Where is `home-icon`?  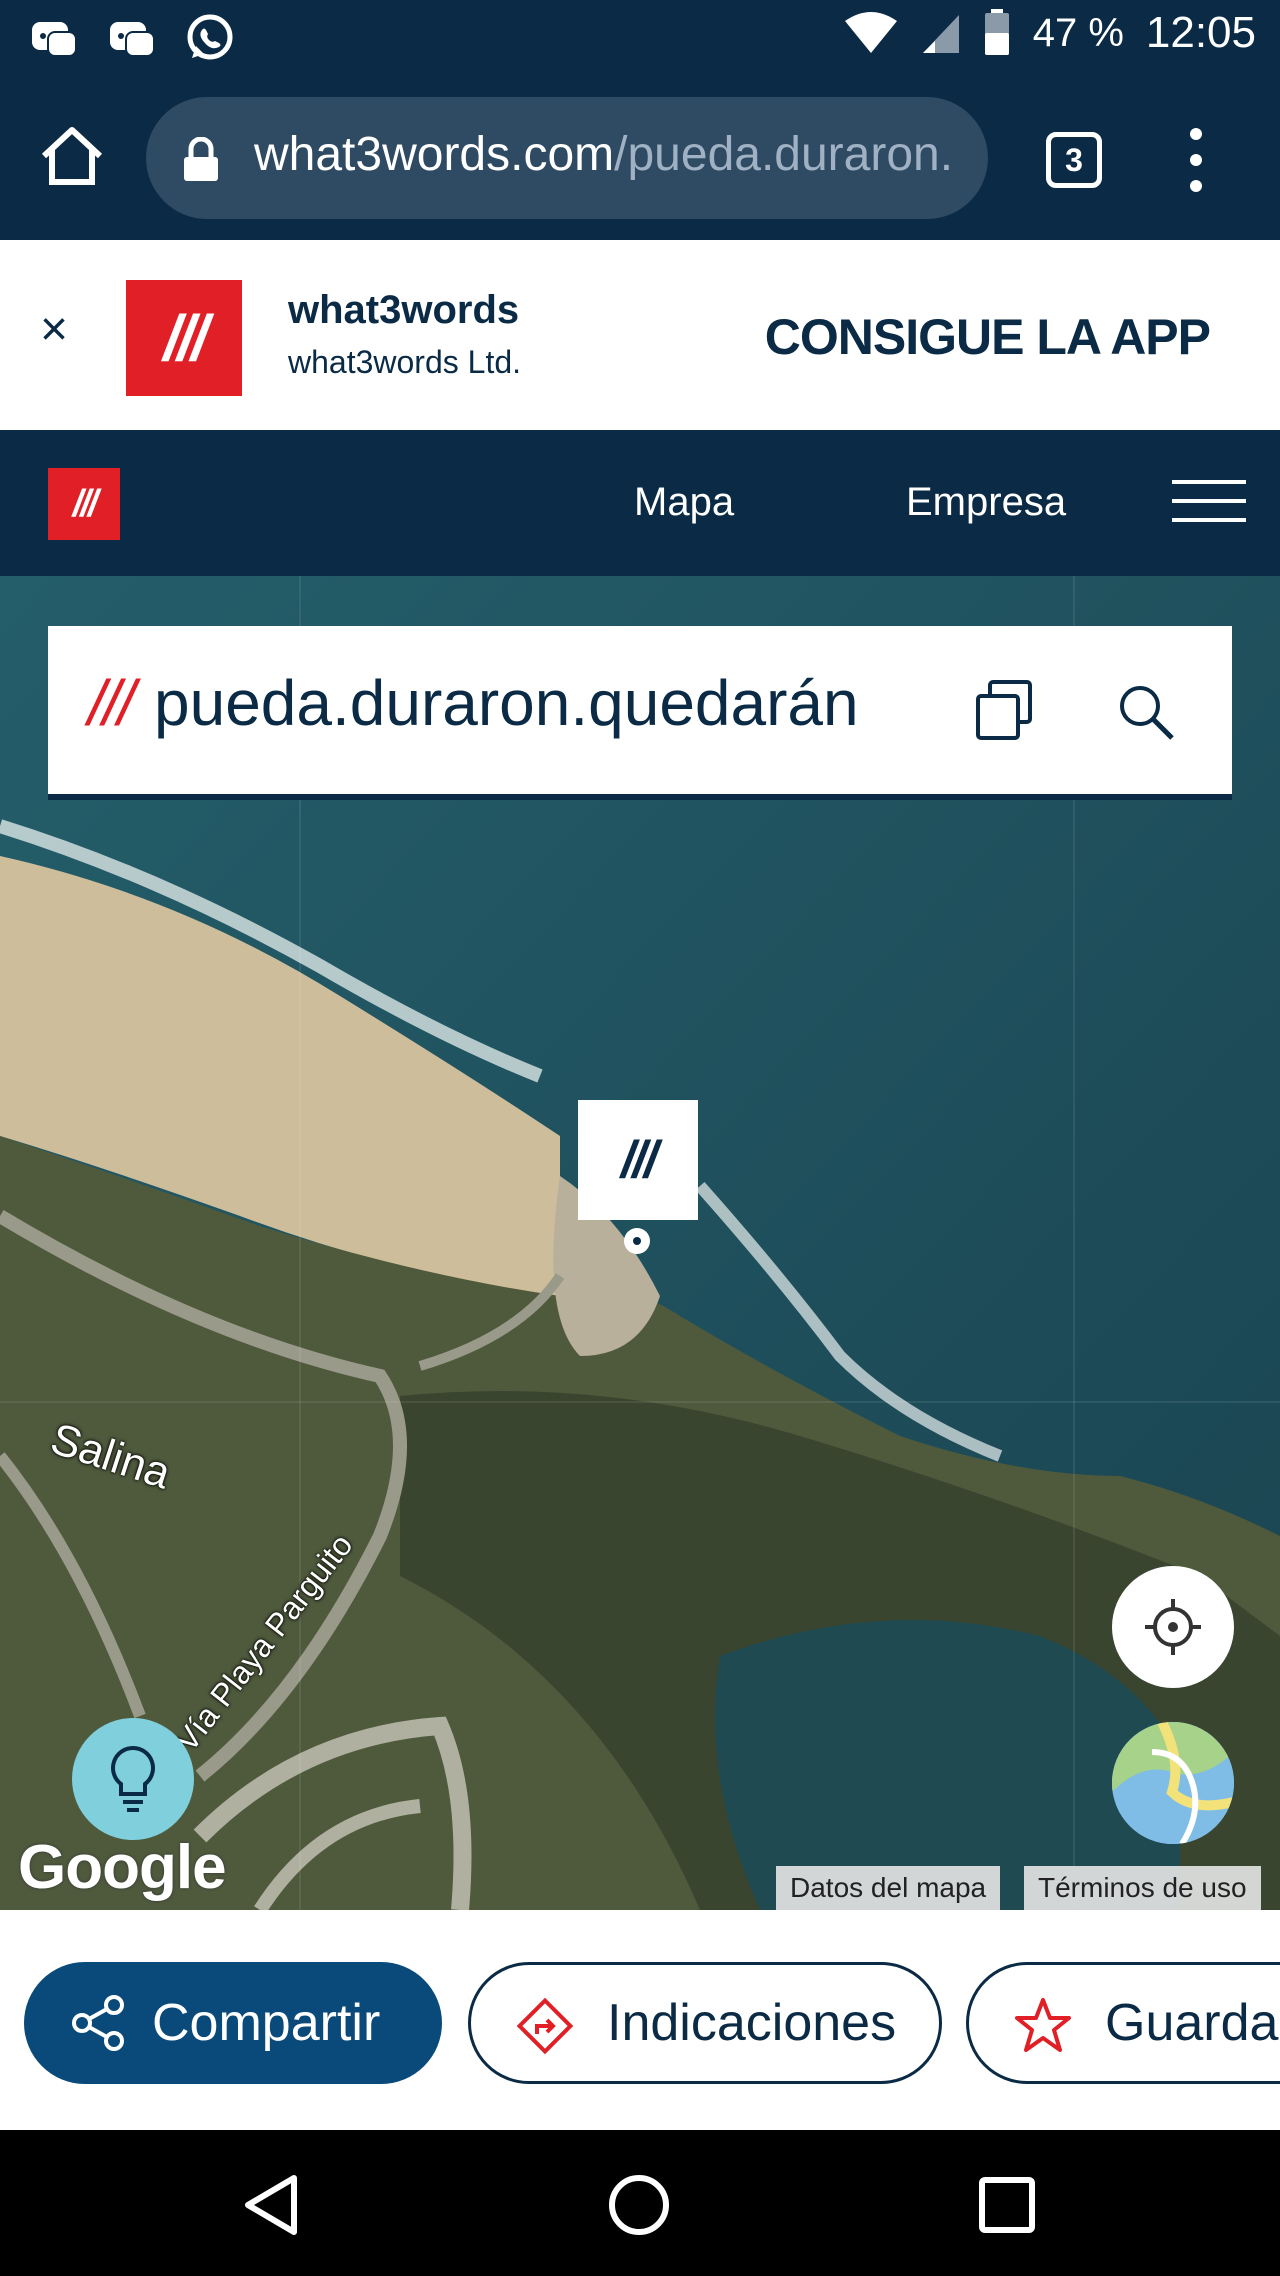
home-icon is located at coordinates (72, 156).